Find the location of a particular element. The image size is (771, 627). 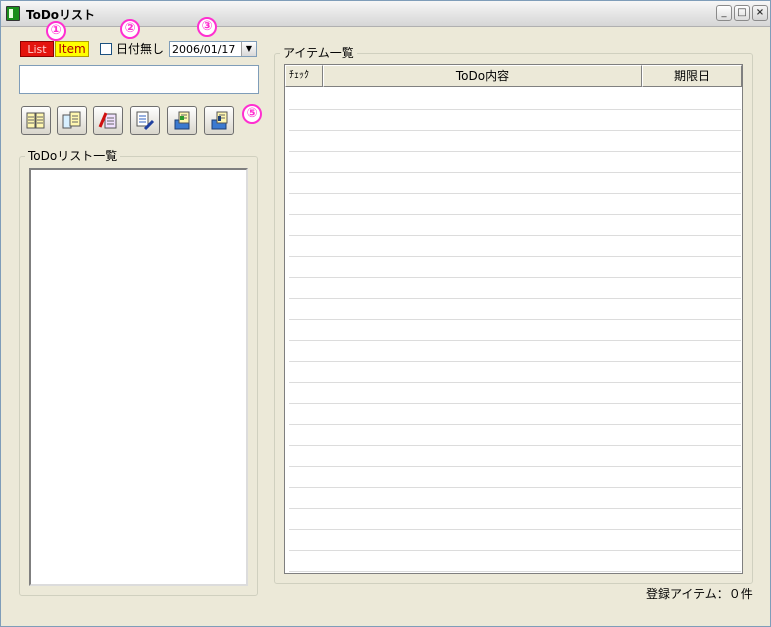

delete-list-icon is located at coordinates (107, 120).